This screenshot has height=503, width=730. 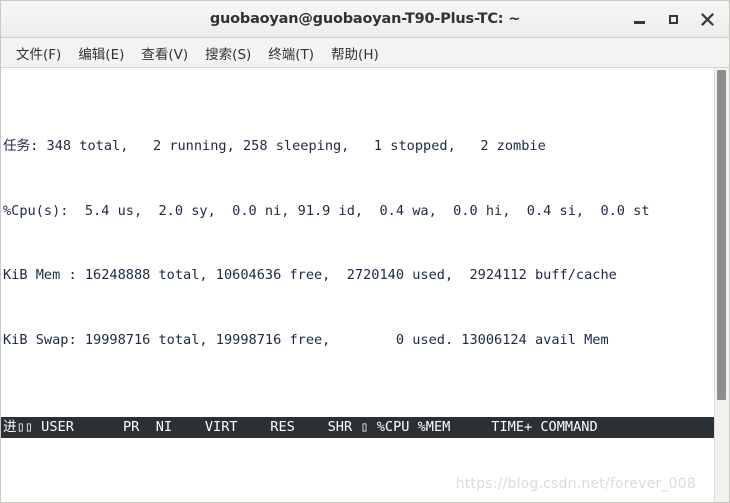 I want to click on window-title: guobaoyan@guobaoyan-T90-Plus-TC: ~, so click(x=365, y=19).